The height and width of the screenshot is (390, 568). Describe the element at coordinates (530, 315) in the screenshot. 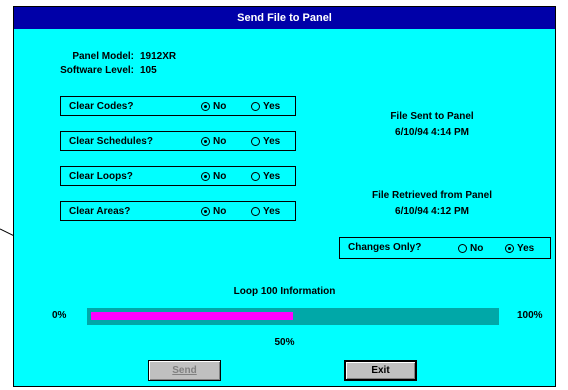

I see `progress-max-label: 100%` at that location.